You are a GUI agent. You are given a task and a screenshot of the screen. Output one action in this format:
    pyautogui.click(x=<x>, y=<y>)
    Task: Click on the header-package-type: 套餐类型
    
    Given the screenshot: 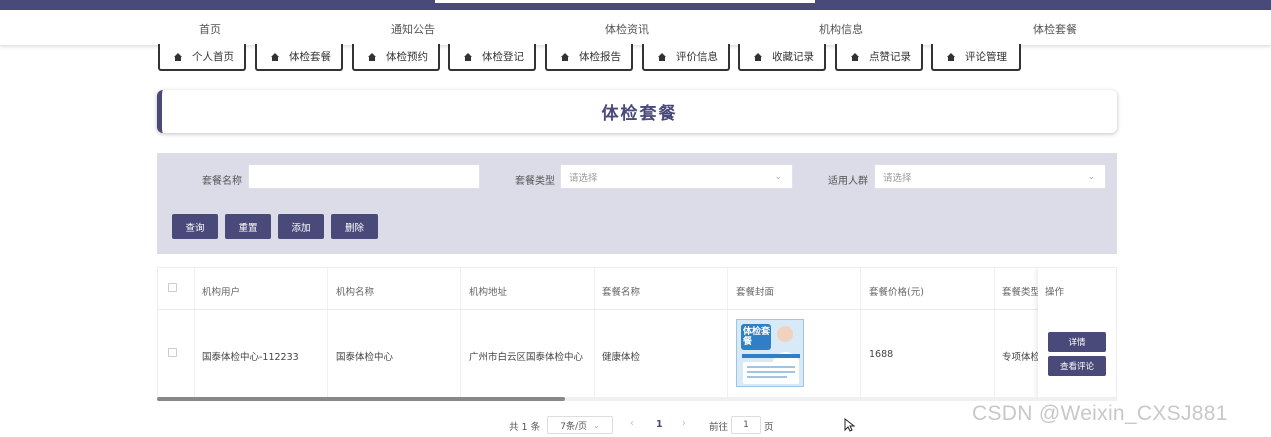 What is the action you would take?
    pyautogui.click(x=1020, y=292)
    